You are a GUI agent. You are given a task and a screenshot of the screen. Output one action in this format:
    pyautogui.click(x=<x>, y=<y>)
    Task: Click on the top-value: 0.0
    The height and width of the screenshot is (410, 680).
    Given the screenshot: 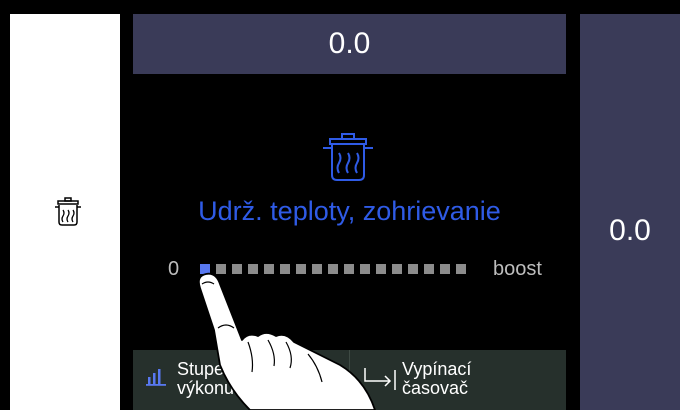 What is the action you would take?
    pyautogui.click(x=349, y=43)
    